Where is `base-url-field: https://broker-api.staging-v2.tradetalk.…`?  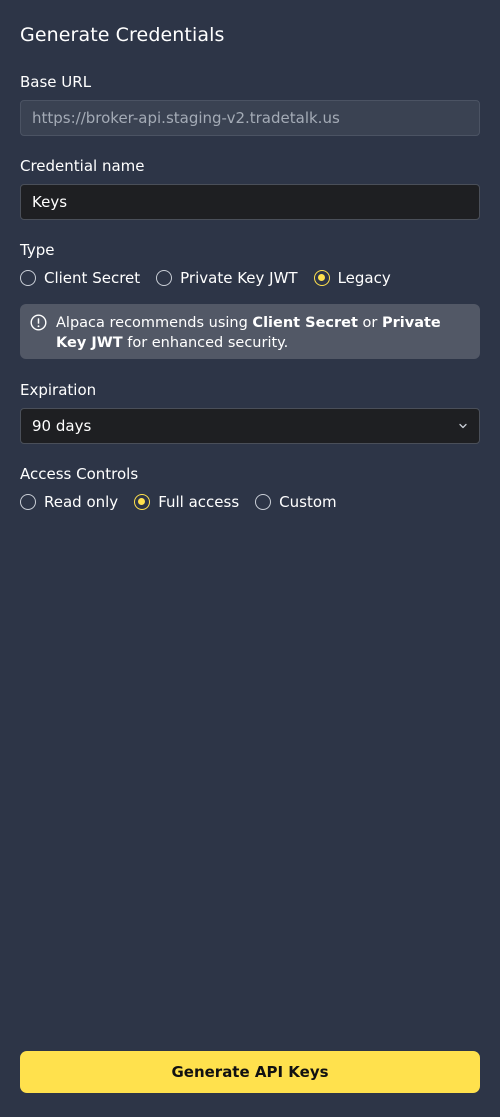 base-url-field: https://broker-api.staging-v2.tradetalk.… is located at coordinates (250, 118).